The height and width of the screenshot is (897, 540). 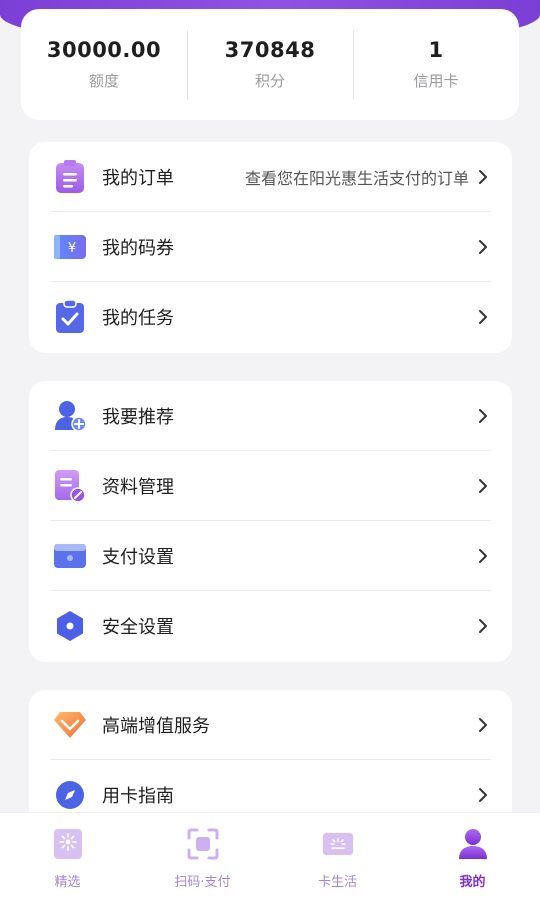 I want to click on menu-item-label: 高端增值服务, so click(x=156, y=726).